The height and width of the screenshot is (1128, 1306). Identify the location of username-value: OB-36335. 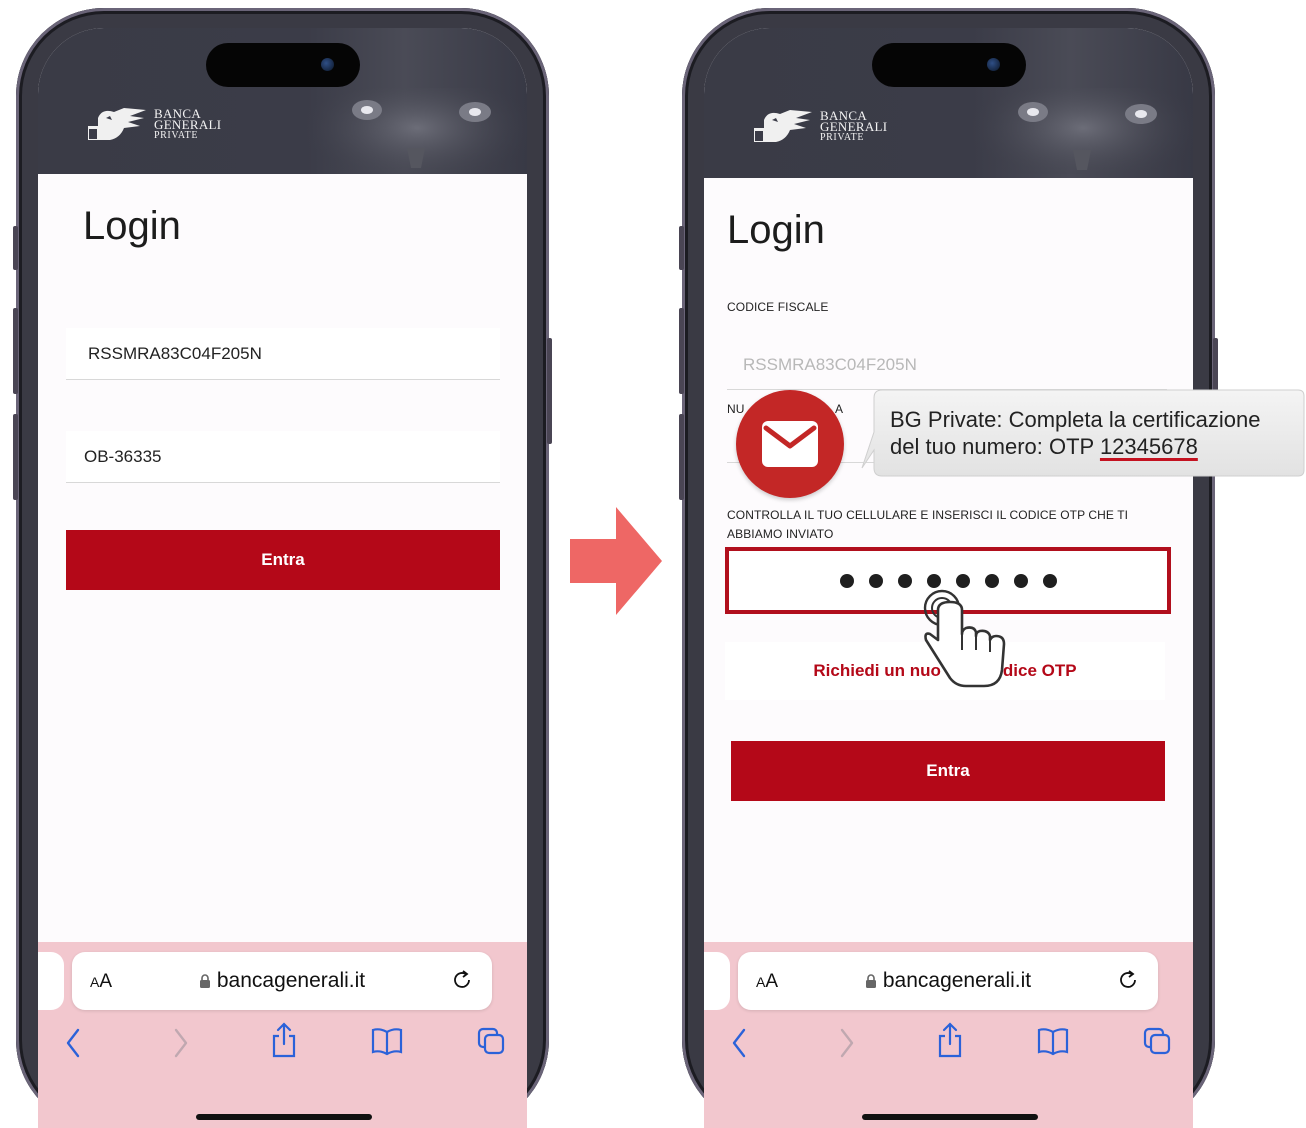
(123, 456).